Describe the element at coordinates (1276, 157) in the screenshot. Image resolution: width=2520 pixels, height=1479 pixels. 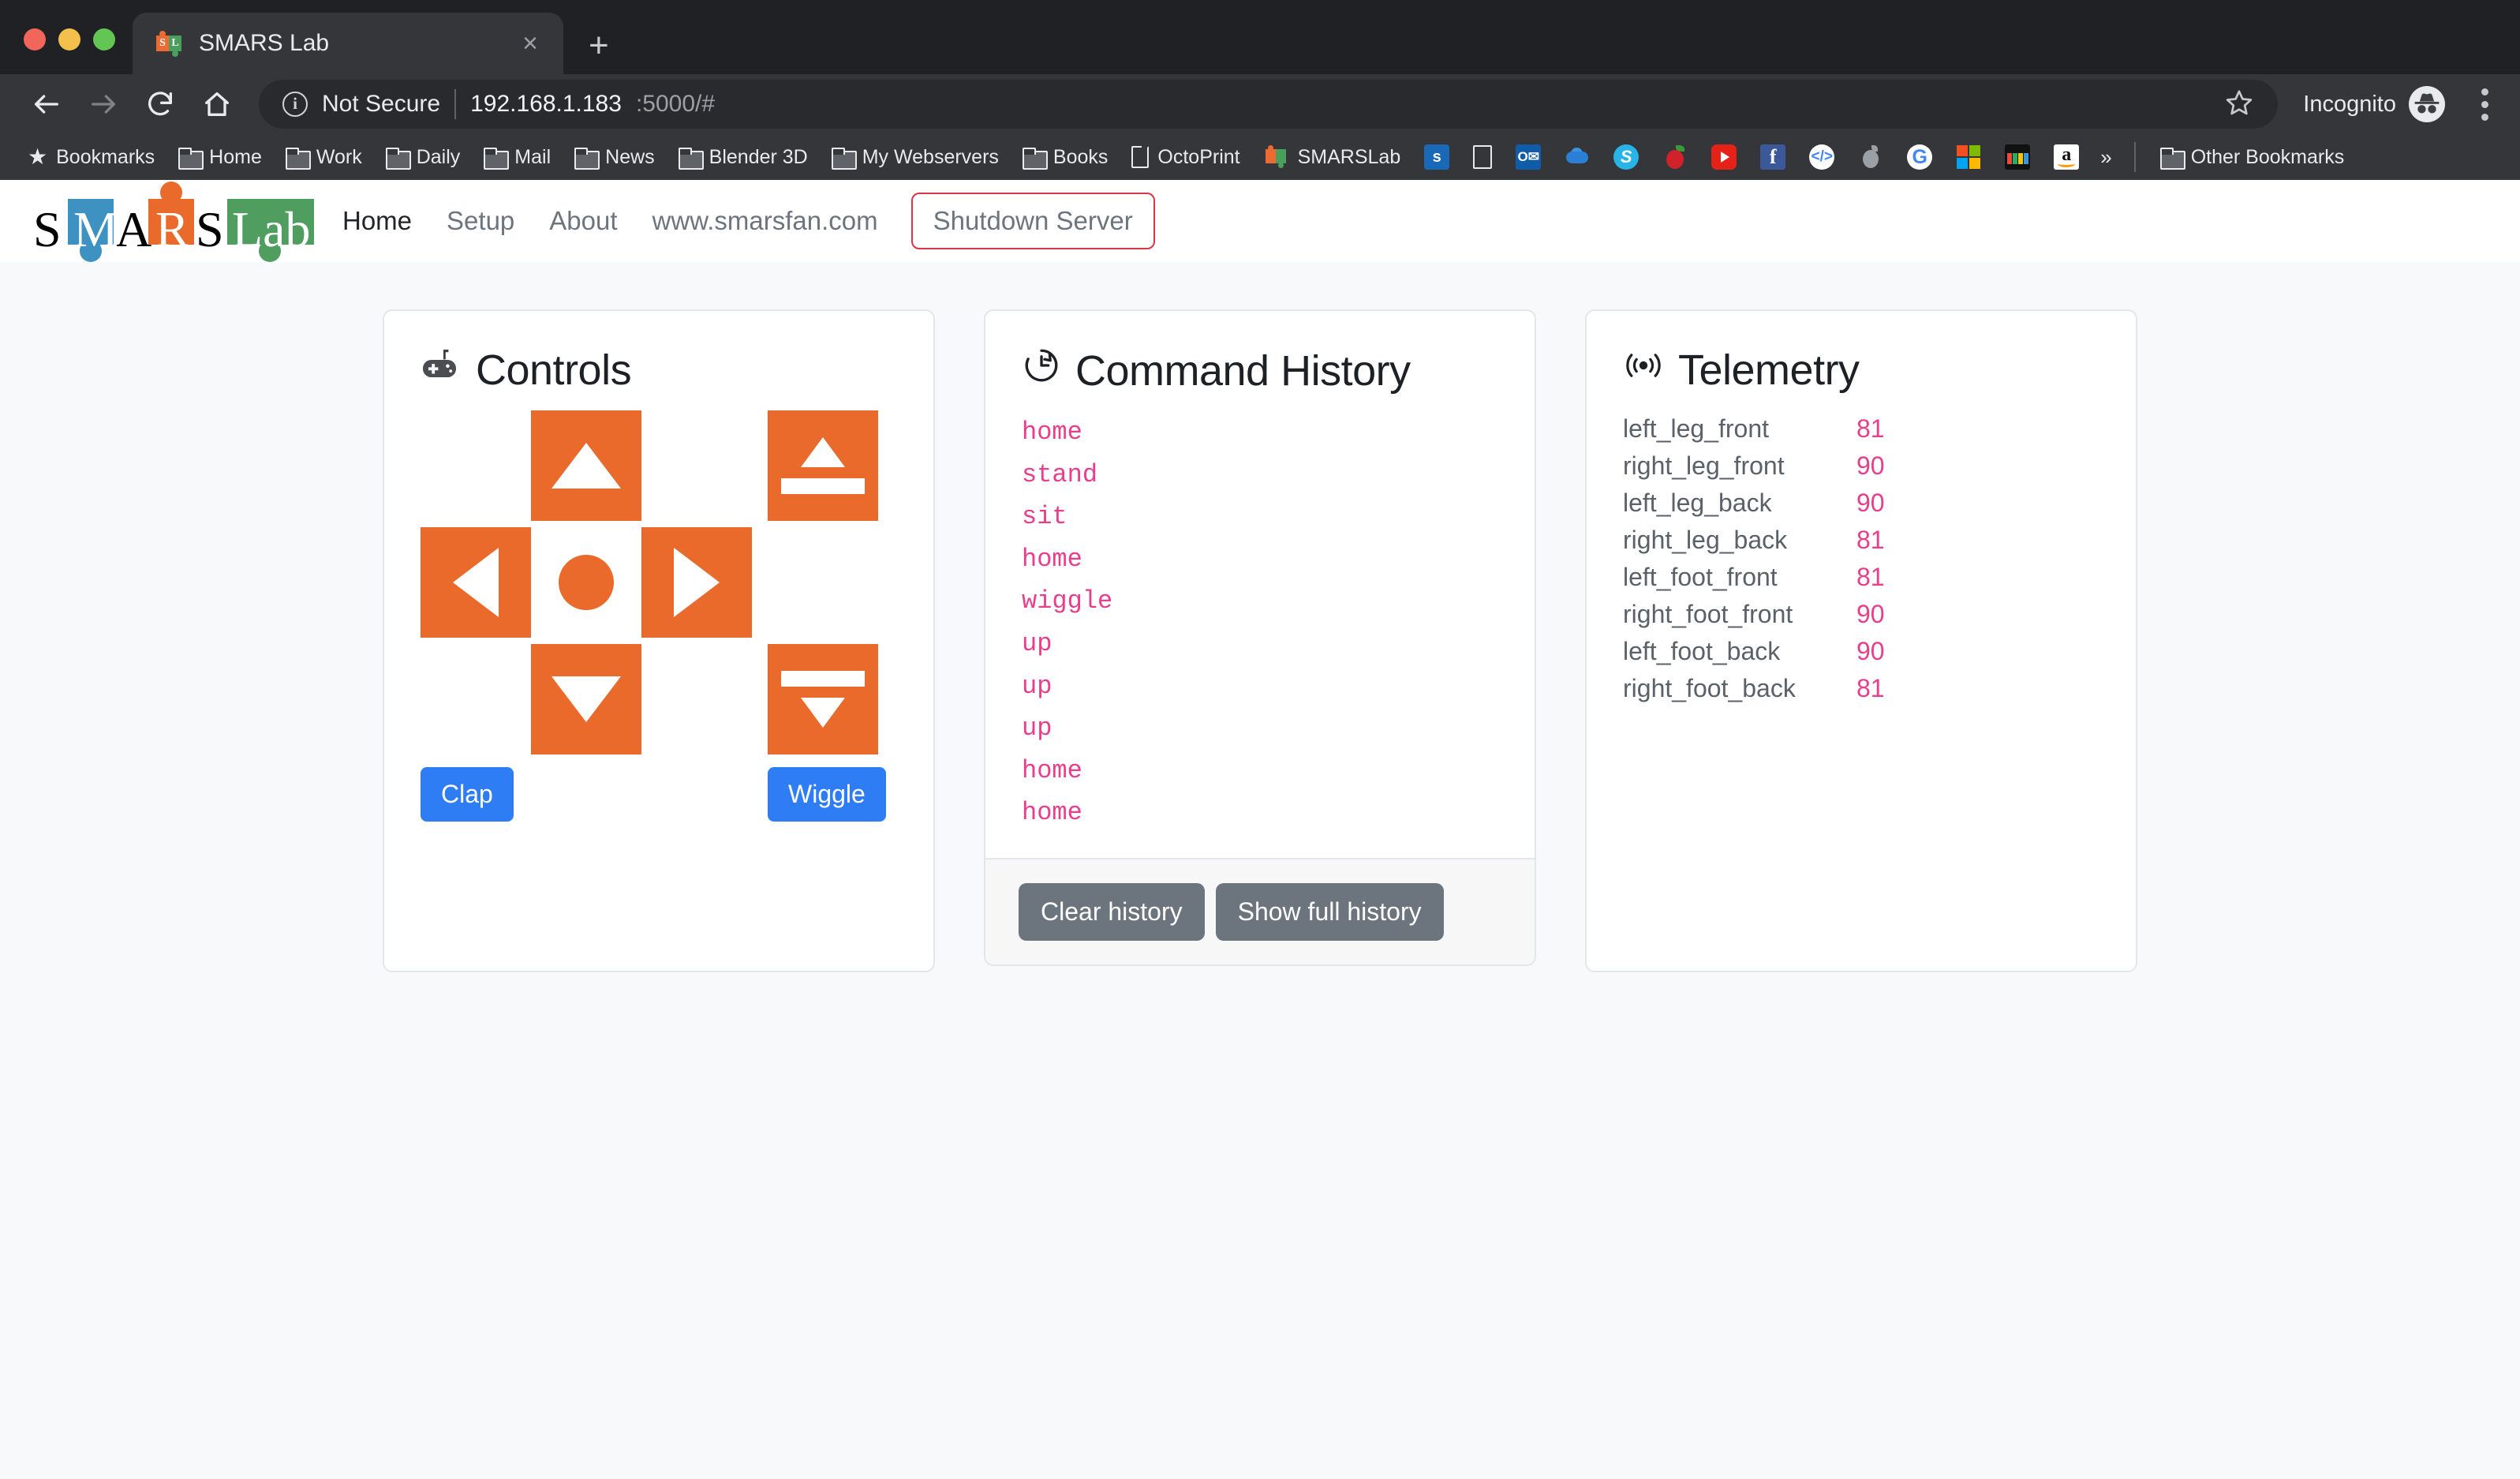
I see `smarslab-icon` at that location.